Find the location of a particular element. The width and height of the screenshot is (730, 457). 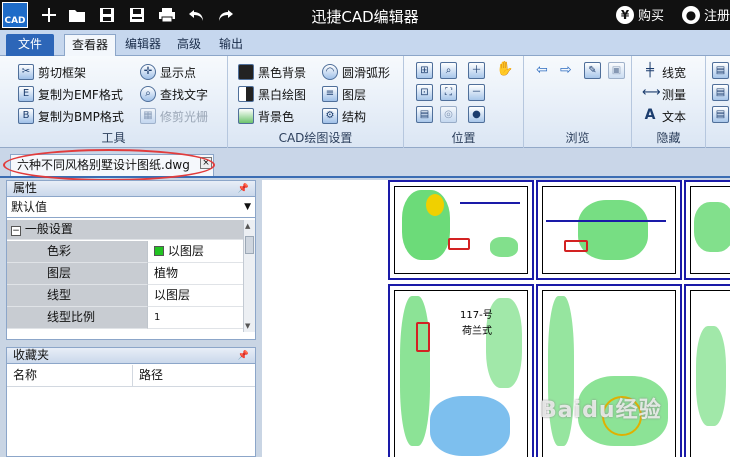

crosshair-icon: ✛ is located at coordinates (148, 72).